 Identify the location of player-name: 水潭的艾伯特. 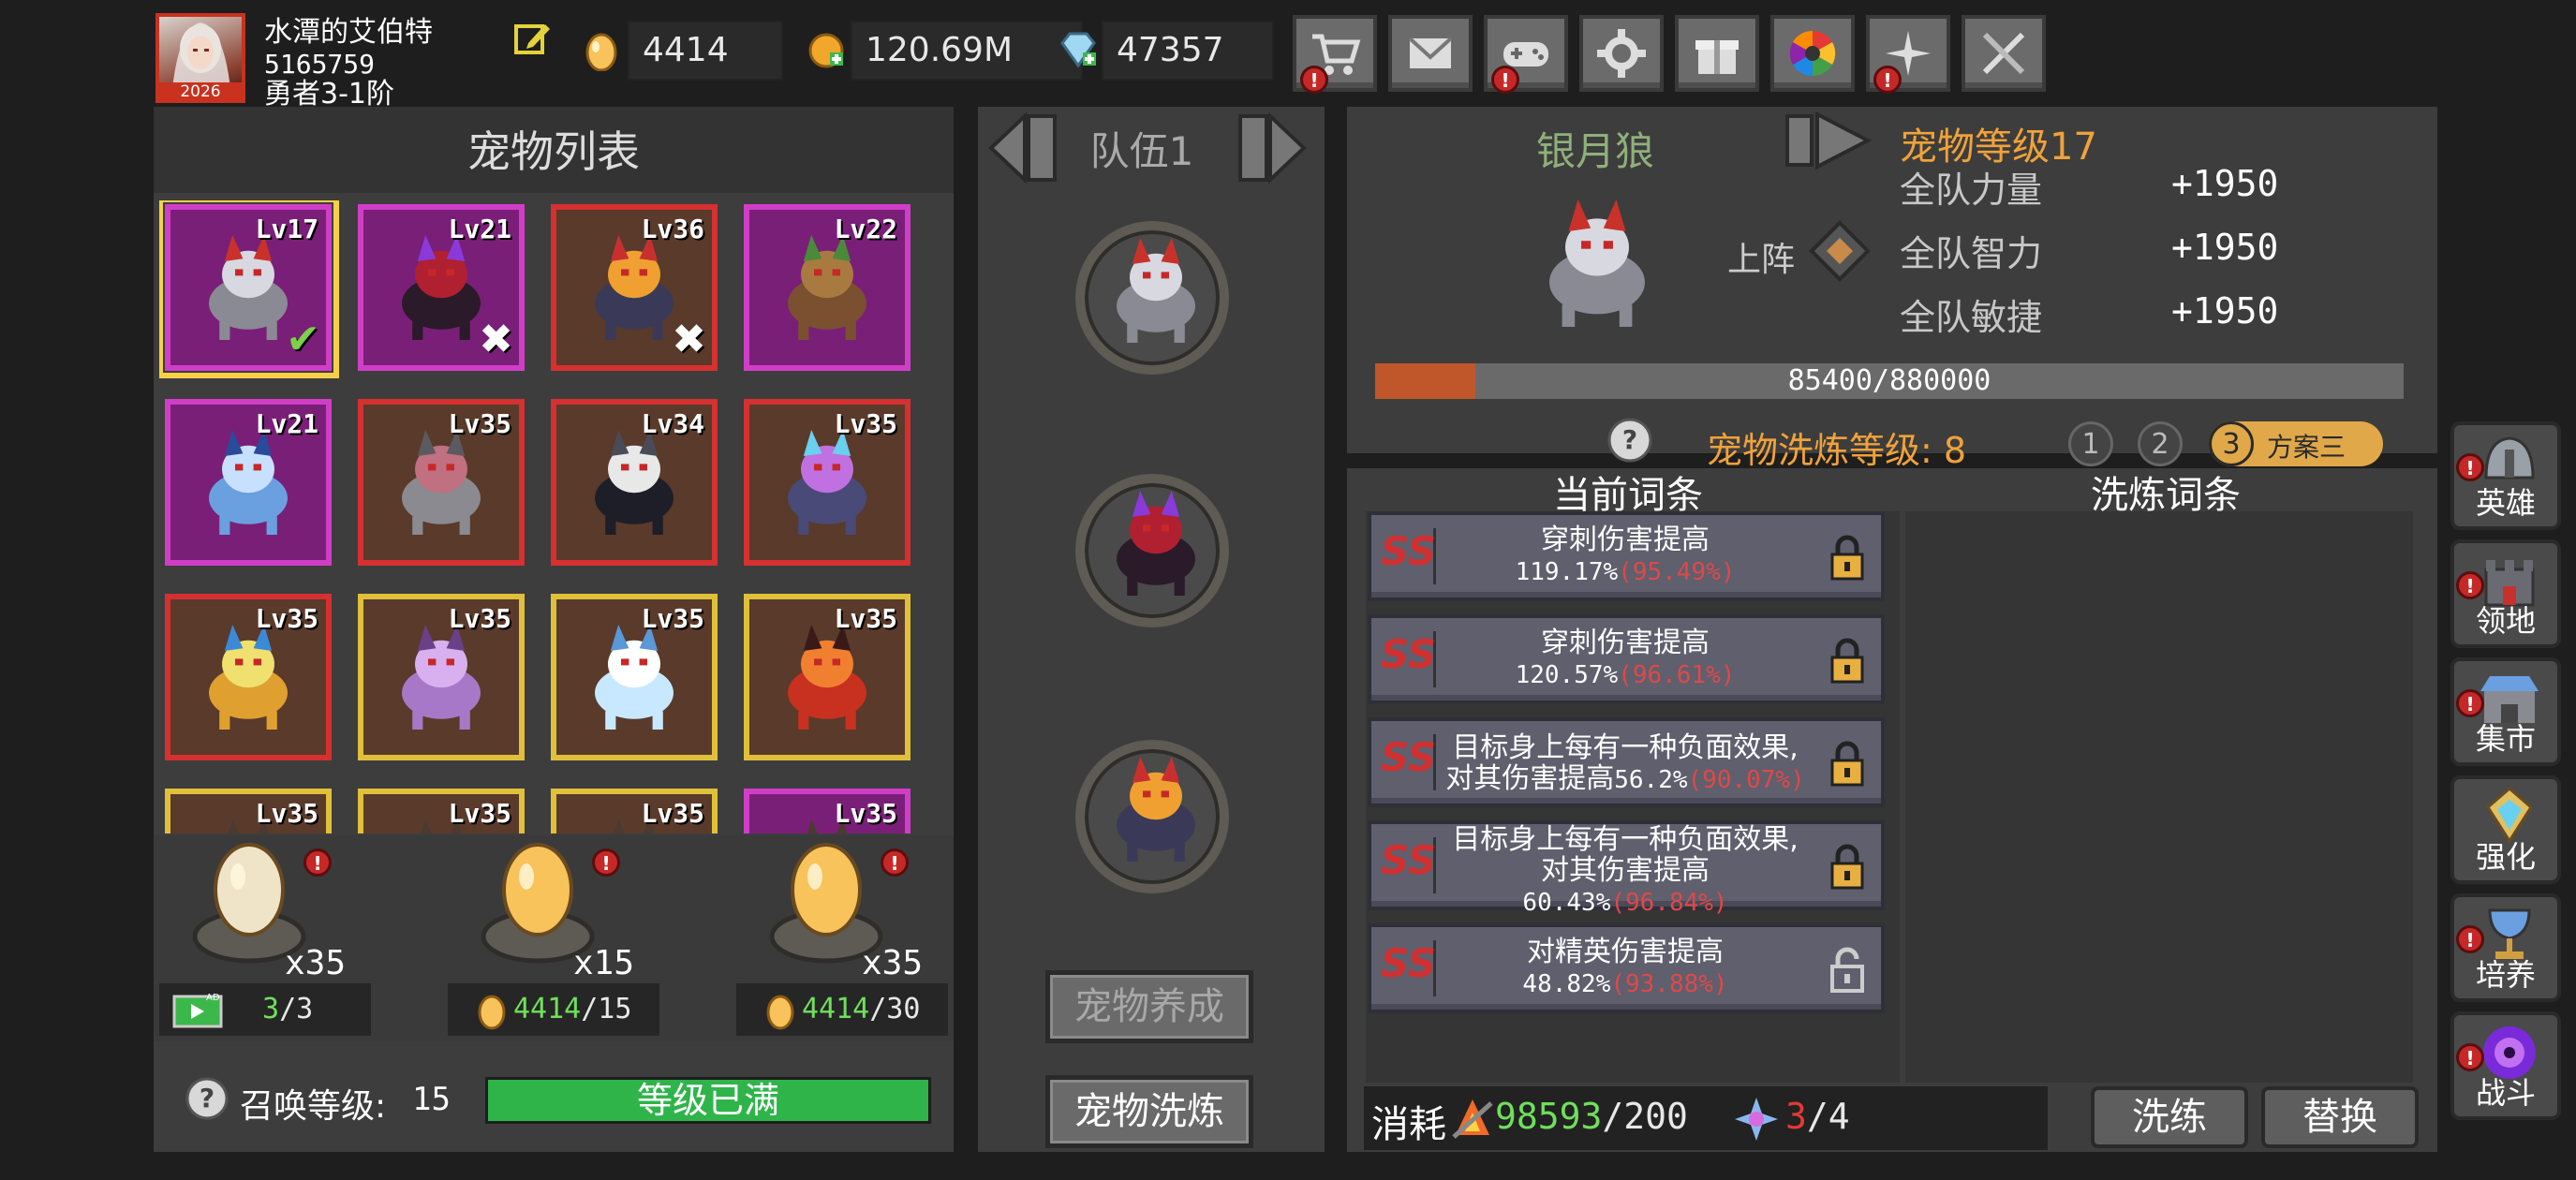
(348, 32).